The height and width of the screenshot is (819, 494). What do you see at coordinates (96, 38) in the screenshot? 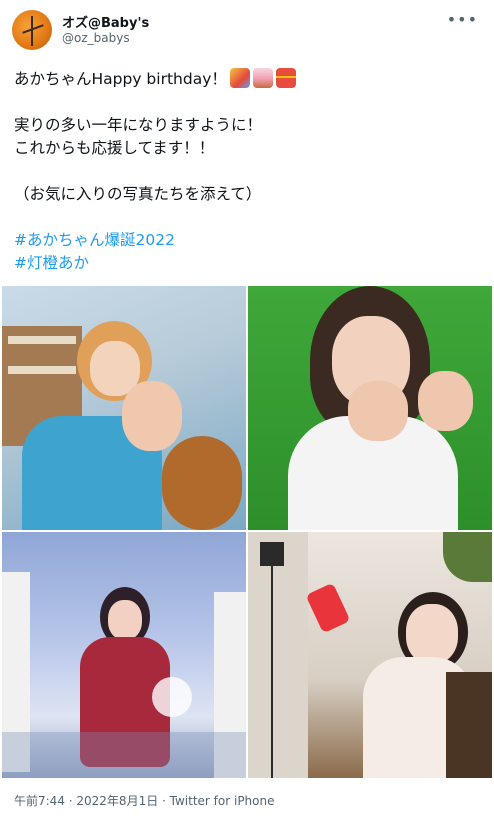
I see `user-handle: @oz_babys` at bounding box center [96, 38].